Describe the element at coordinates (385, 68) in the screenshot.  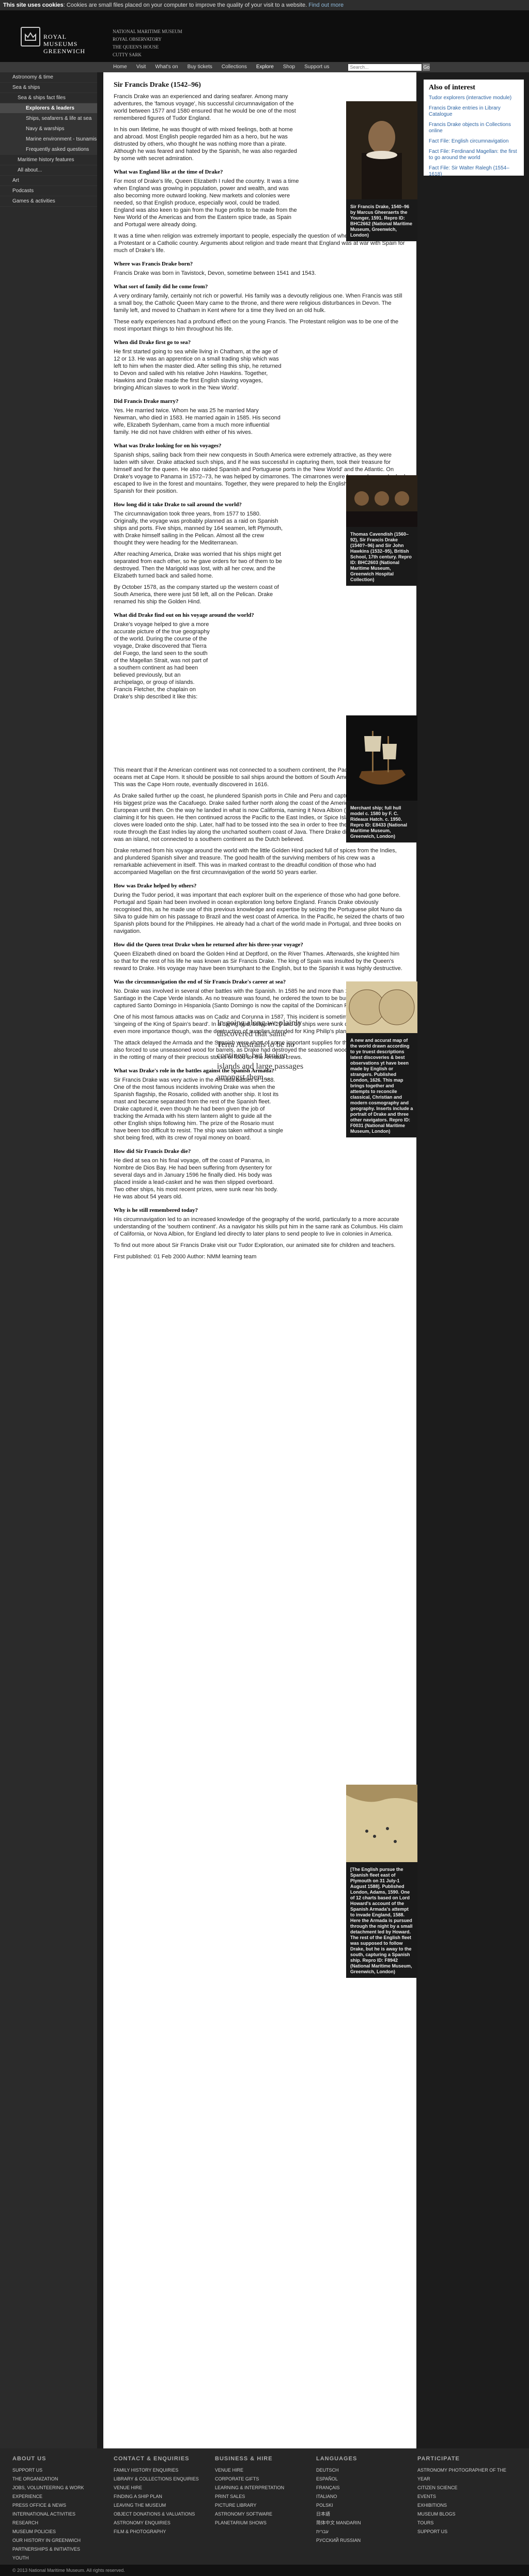
I see `search-input` at that location.